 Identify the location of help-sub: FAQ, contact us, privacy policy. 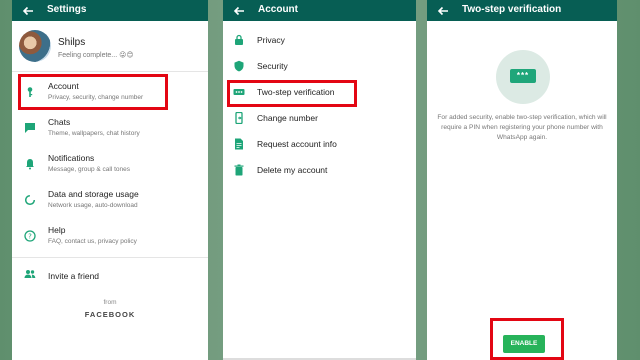
(92, 241).